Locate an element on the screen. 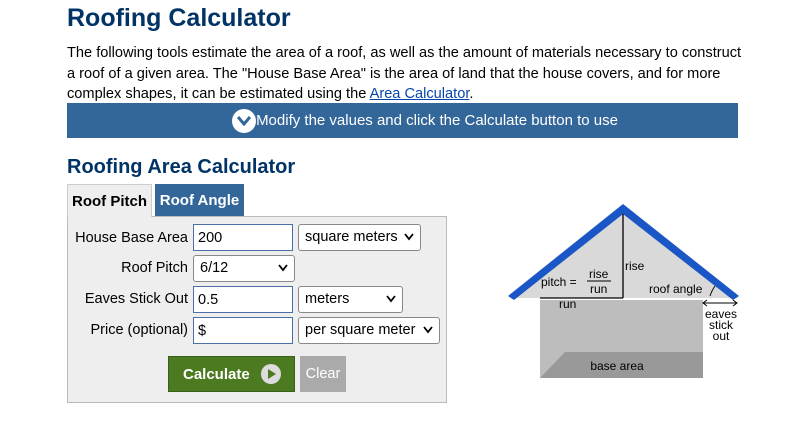  house-base-area-unit-select: square meters is located at coordinates (359, 237).